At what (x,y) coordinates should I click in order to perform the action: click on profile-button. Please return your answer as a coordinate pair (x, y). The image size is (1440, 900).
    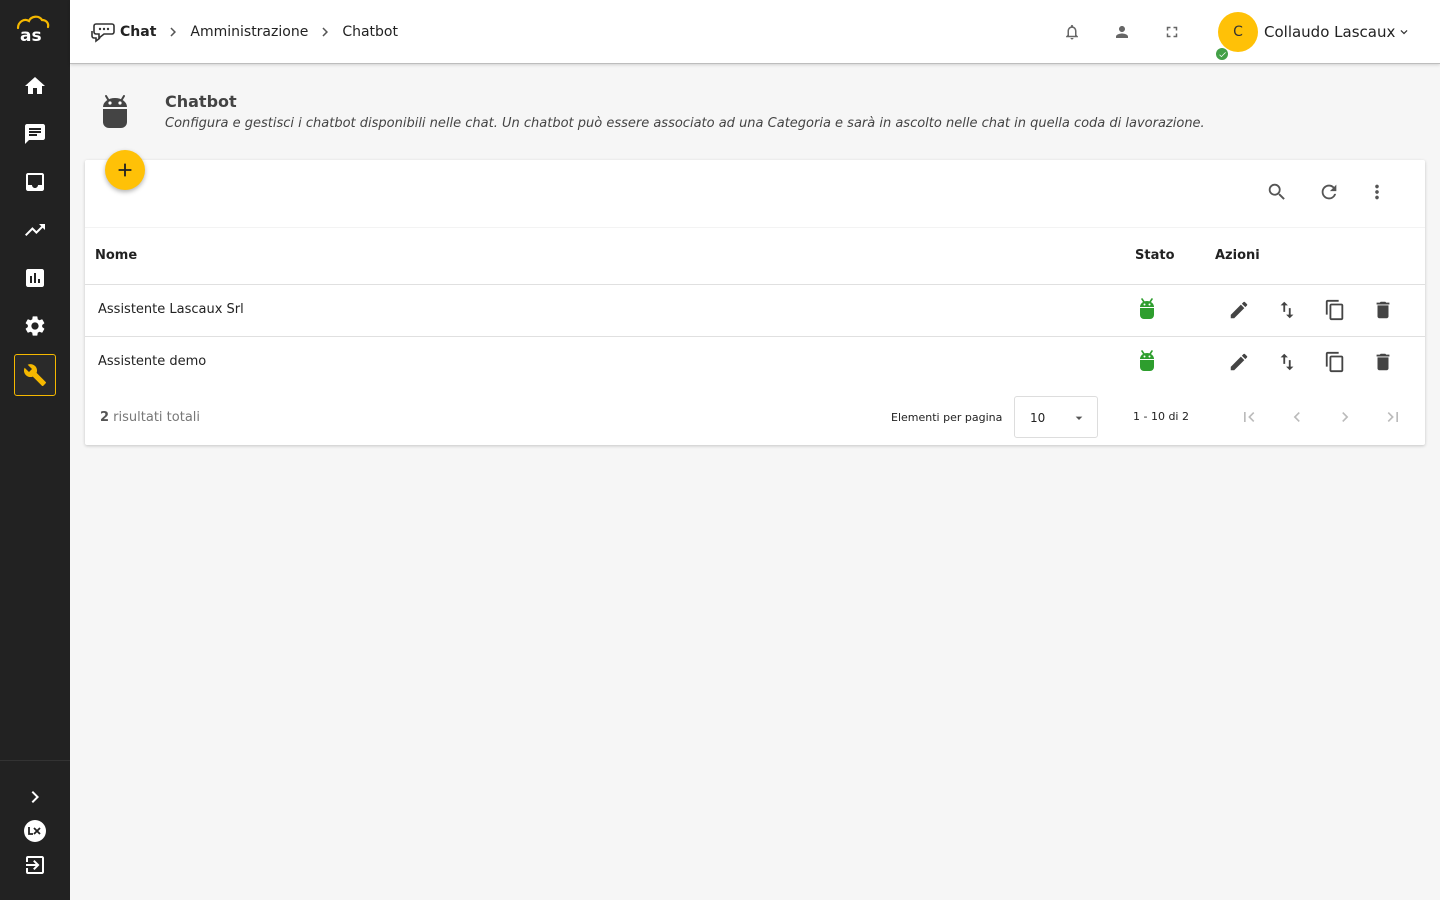
    Looking at the image, I should click on (1122, 32).